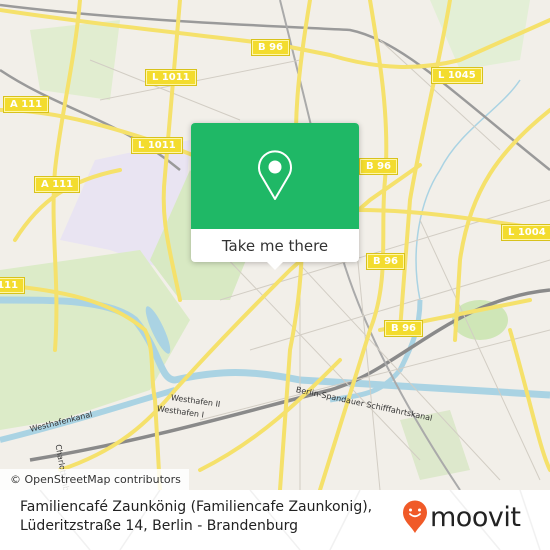  I want to click on map-pin-icon, so click(275, 175).